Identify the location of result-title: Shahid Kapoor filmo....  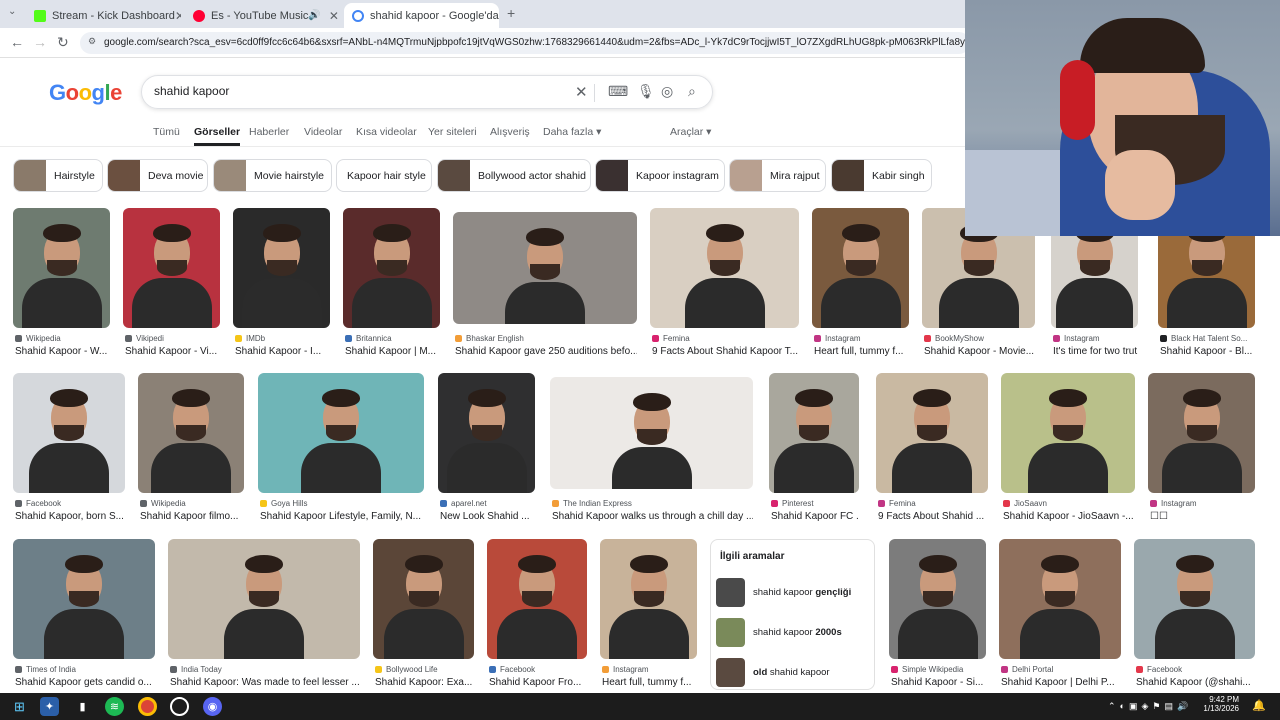
(192, 516).